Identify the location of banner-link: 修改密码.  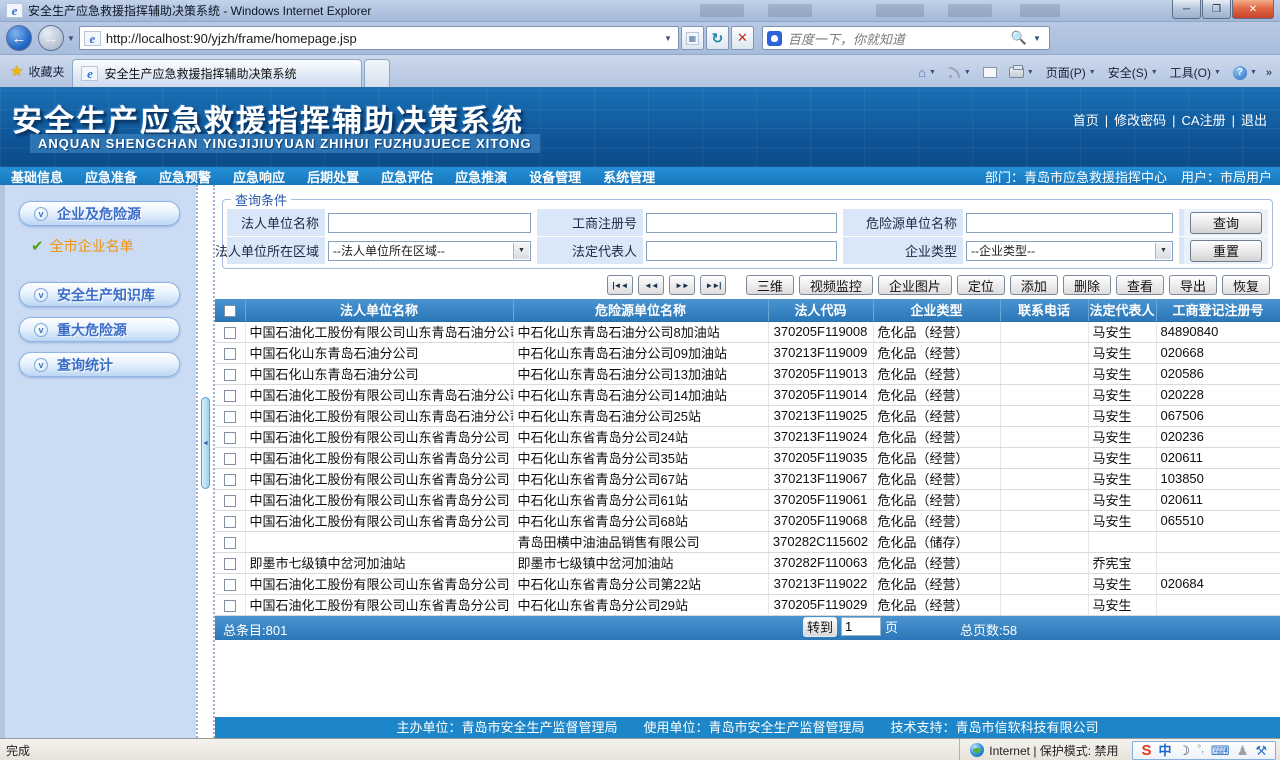
(1135, 119).